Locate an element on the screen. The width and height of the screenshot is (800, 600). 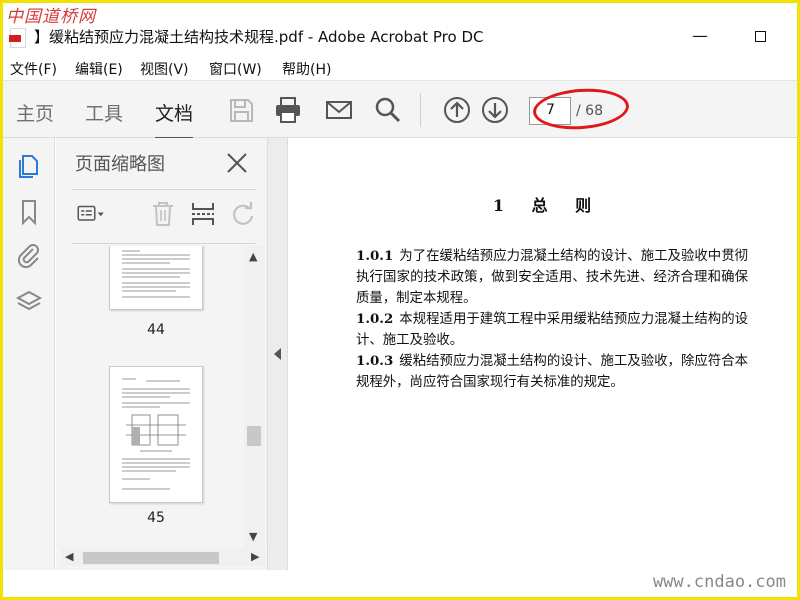
panel-title: 页面缩略图 is located at coordinates (120, 164).